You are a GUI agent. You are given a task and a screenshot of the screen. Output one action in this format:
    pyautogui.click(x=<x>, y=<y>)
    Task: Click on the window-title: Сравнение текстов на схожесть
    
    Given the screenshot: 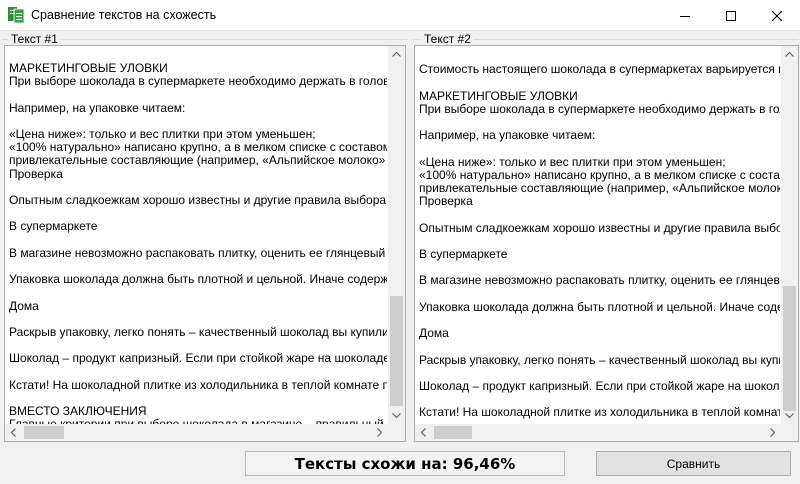 What is the action you would take?
    pyautogui.click(x=124, y=15)
    